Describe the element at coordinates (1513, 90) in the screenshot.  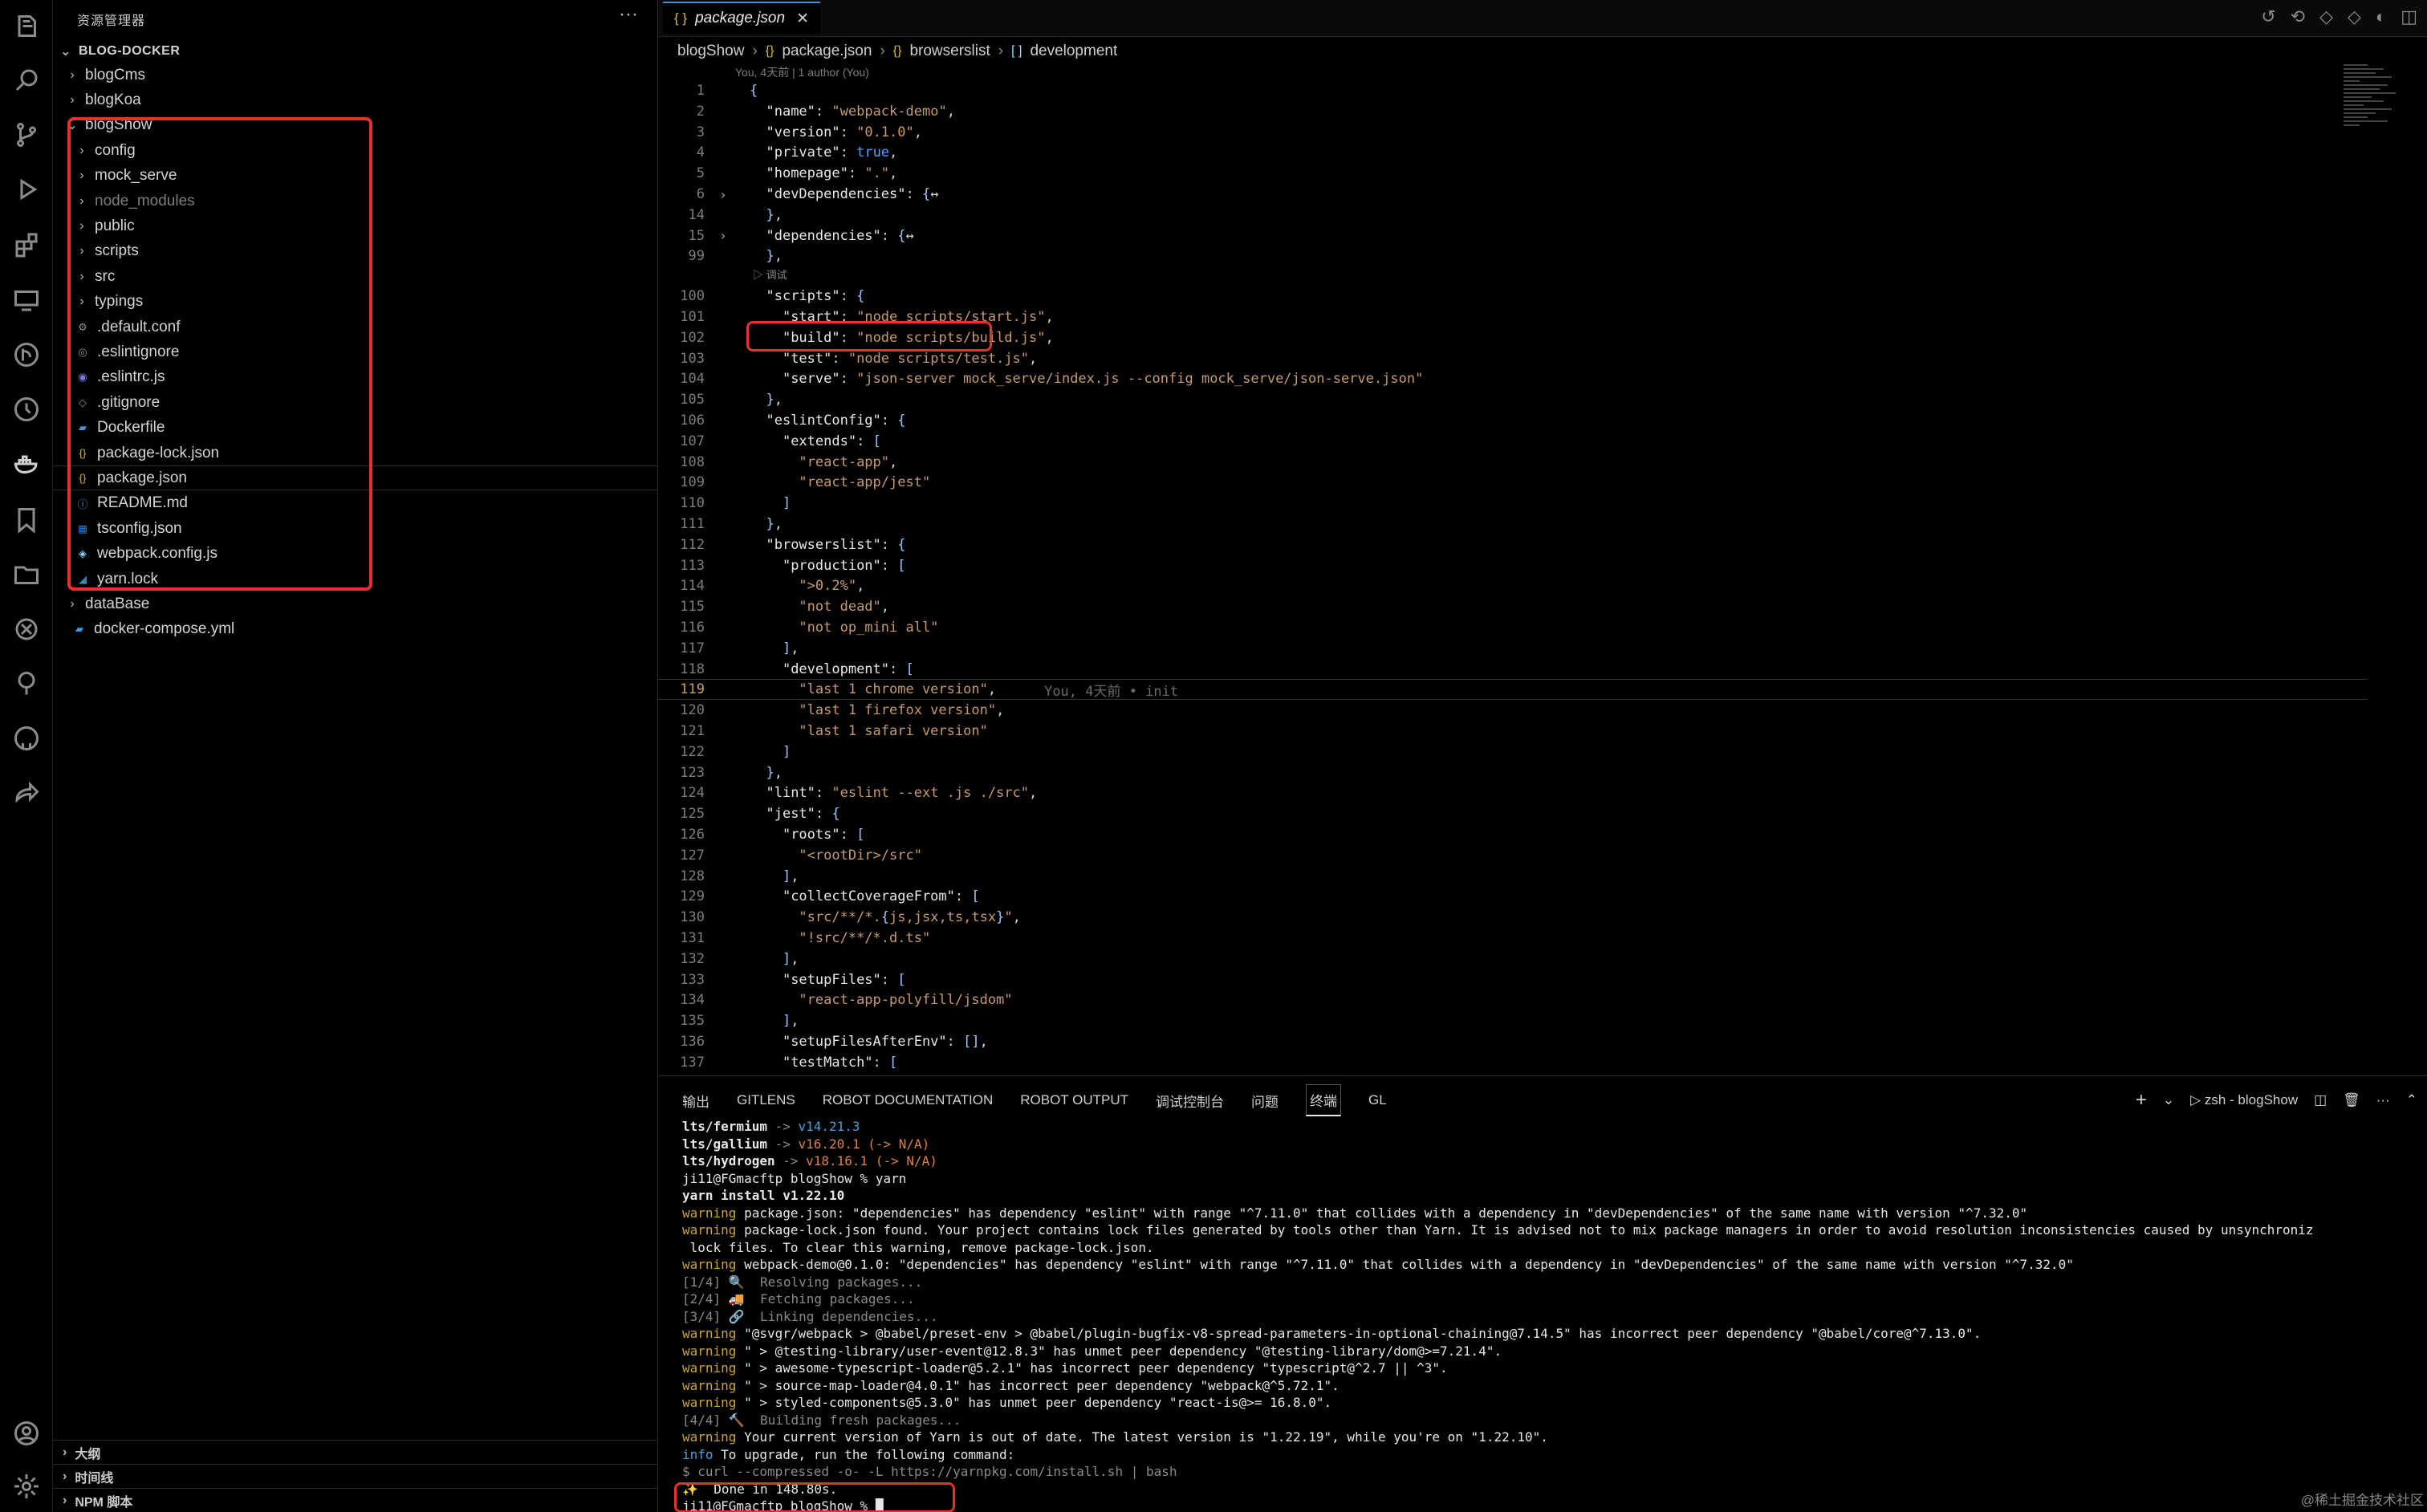
I see `code-line: 1{` at that location.